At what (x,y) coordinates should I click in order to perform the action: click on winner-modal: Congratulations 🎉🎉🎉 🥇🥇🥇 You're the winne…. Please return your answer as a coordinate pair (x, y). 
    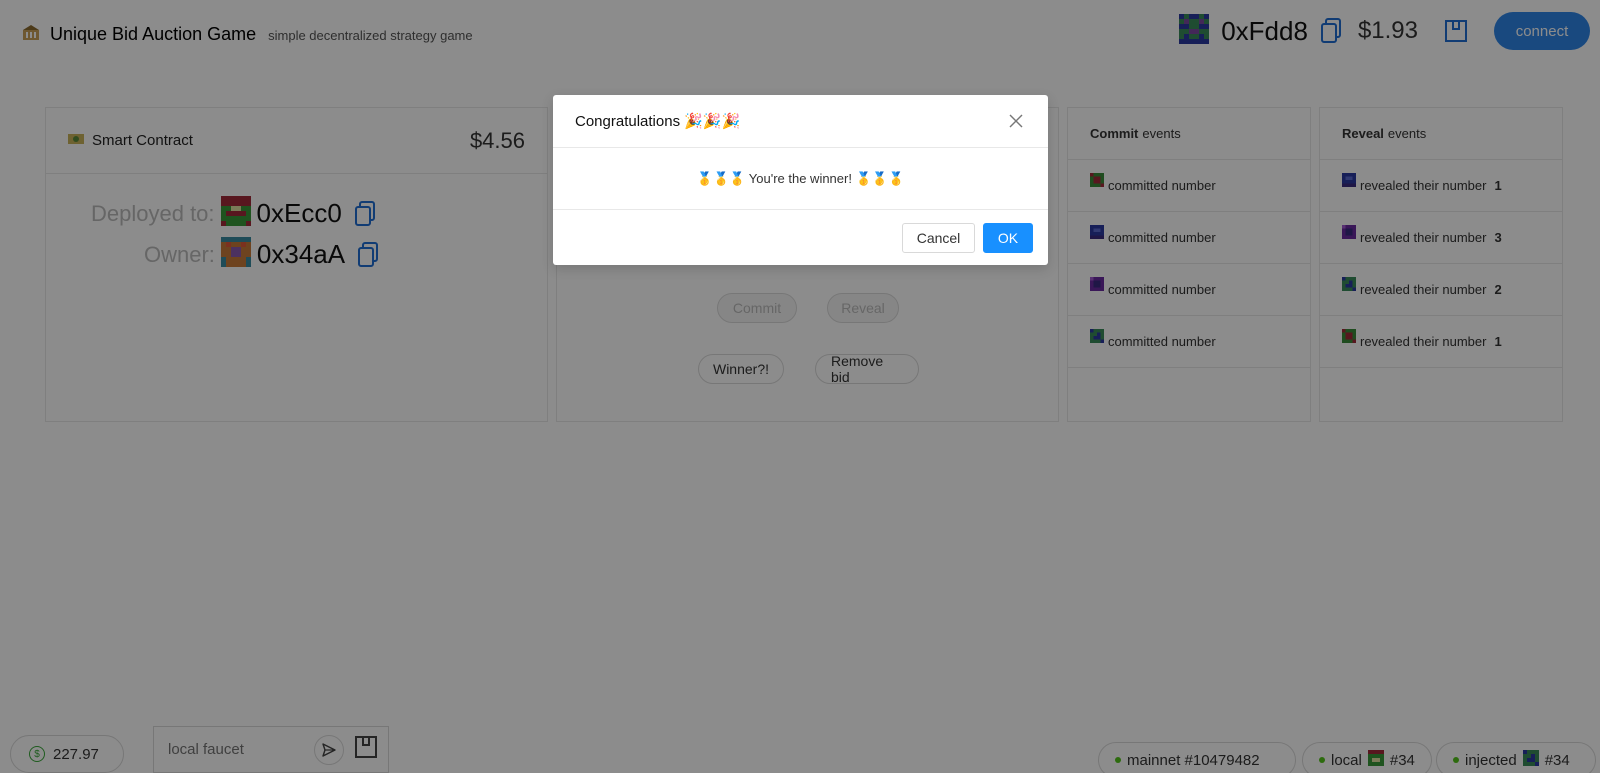
    Looking at the image, I should click on (800, 180).